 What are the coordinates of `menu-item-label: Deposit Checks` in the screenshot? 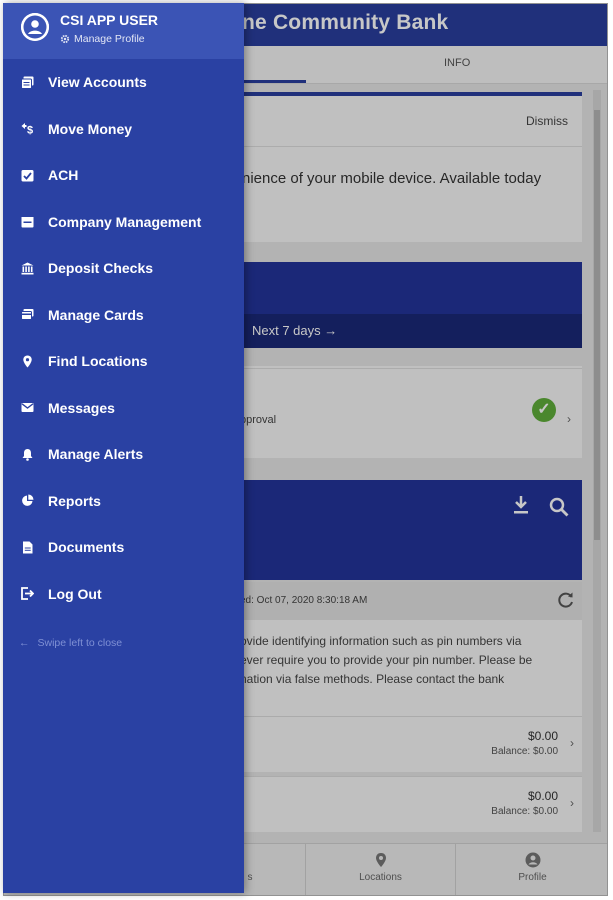 It's located at (101, 268).